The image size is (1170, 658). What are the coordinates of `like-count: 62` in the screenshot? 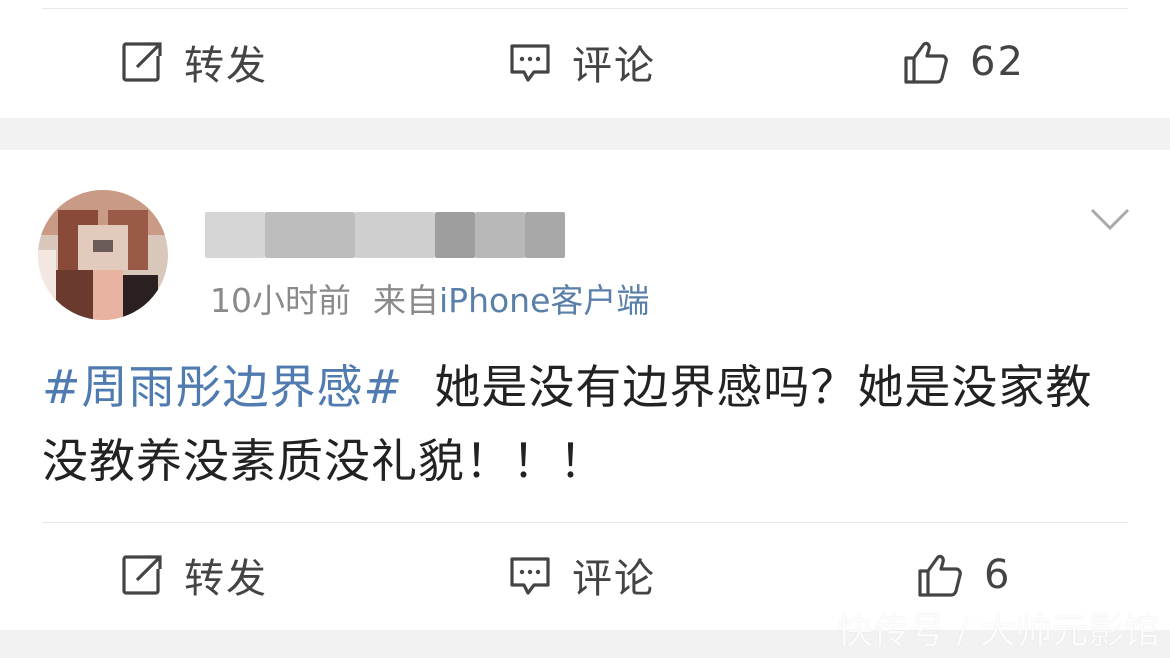 It's located at (997, 62).